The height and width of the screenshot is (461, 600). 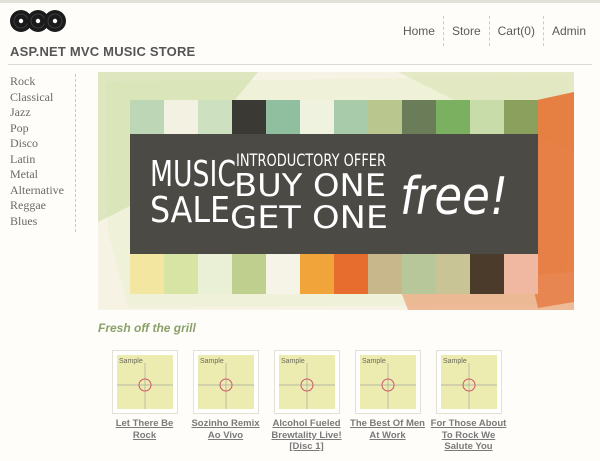 What do you see at coordinates (225, 429) in the screenshot?
I see `album-title-link: Sozinho Remix Ao Vivo` at bounding box center [225, 429].